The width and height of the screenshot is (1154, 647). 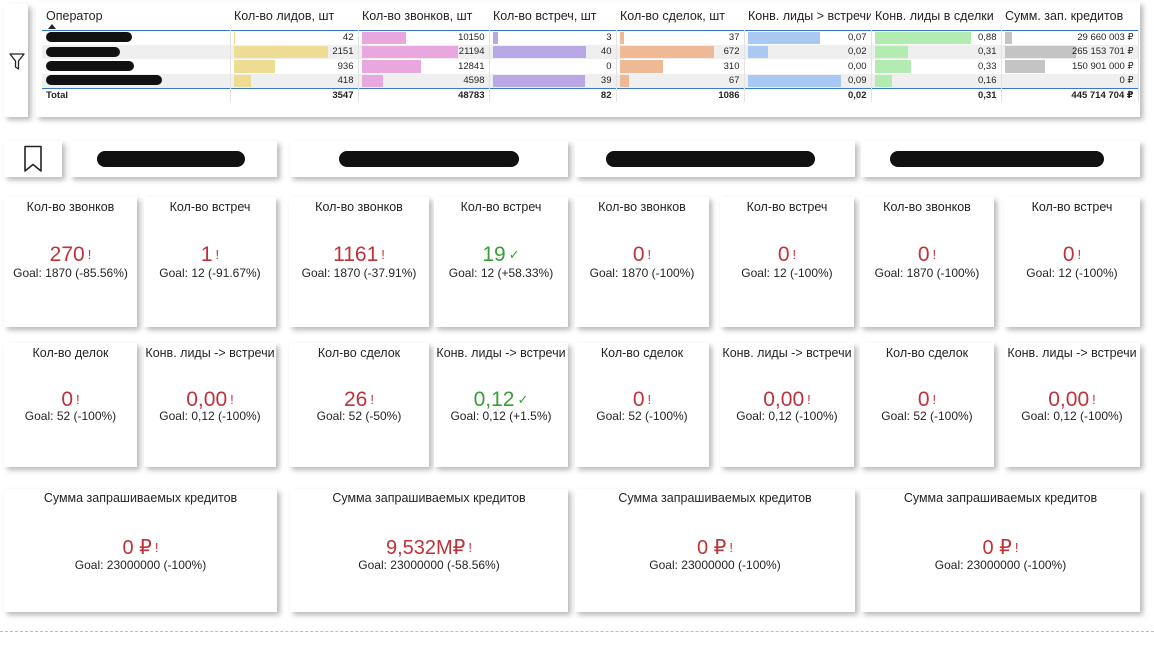 What do you see at coordinates (356, 254) in the screenshot?
I see `kpi-value-text: 1161` at bounding box center [356, 254].